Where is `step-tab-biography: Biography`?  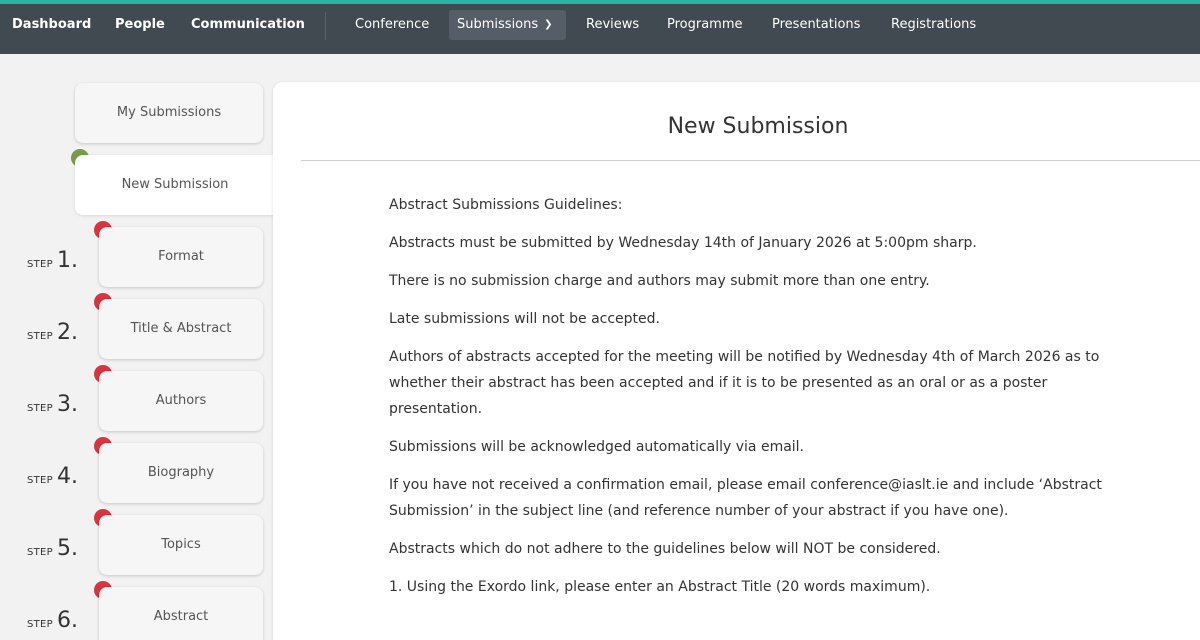 step-tab-biography: Biography is located at coordinates (181, 473).